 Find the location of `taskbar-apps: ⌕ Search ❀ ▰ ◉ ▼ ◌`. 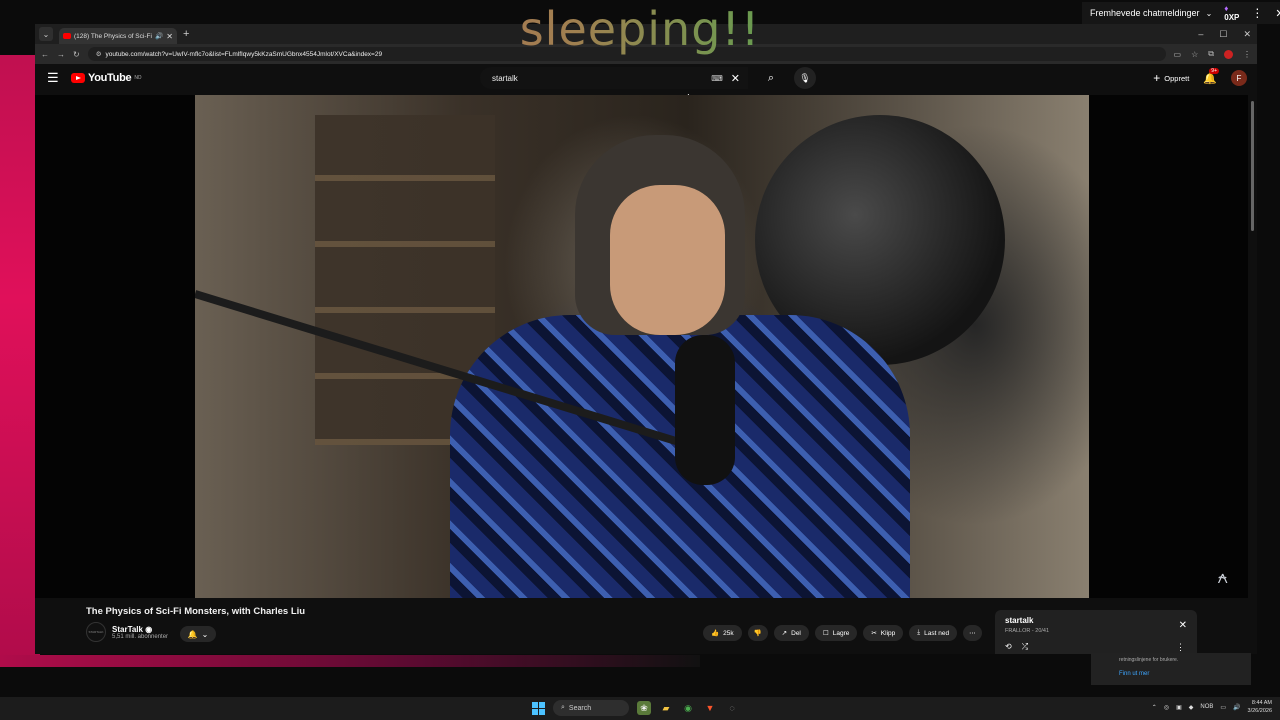

taskbar-apps: ⌕ Search ❀ ▰ ◉ ▼ ◌ is located at coordinates (635, 708).